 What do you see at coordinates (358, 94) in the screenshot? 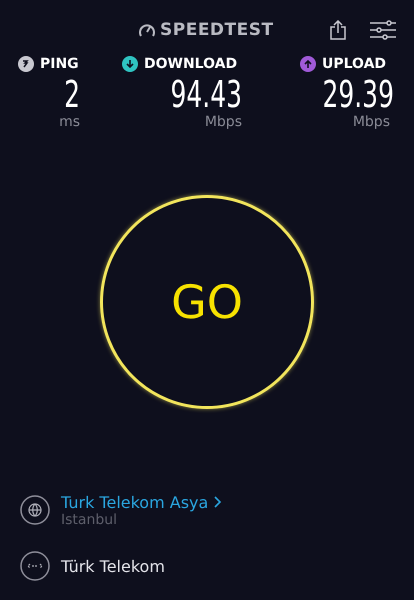
I see `metric-value: 29.39` at bounding box center [358, 94].